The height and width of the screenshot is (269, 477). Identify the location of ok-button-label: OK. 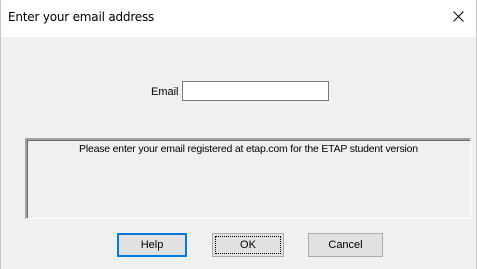
(248, 245).